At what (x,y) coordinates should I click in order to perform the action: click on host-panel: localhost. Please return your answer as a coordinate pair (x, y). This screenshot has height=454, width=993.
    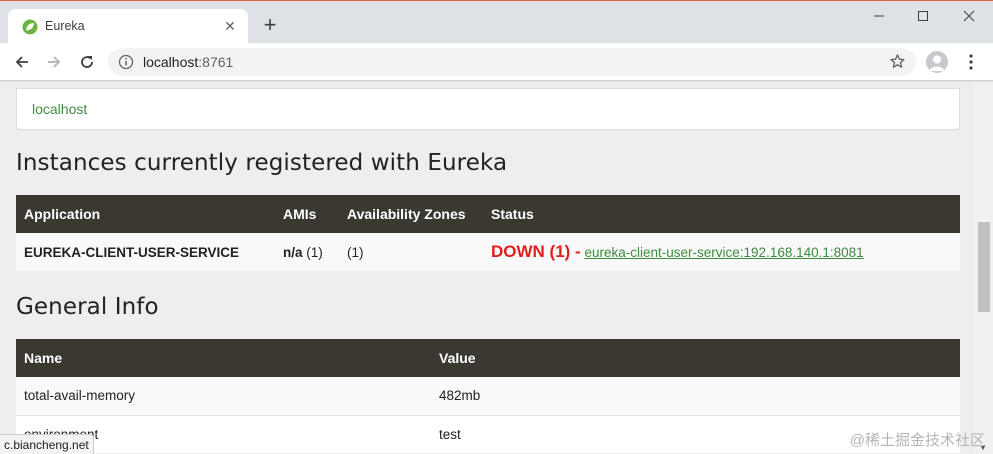
    Looking at the image, I should click on (488, 109).